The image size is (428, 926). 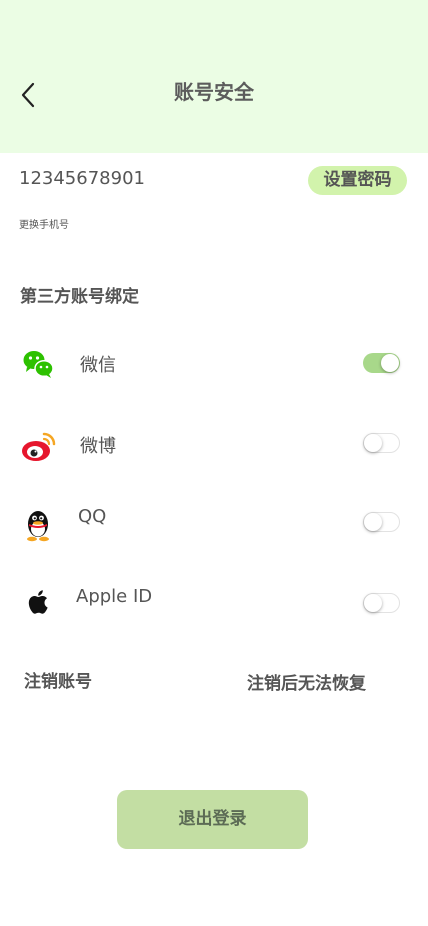 I want to click on logout-button: 退出登录, so click(x=212, y=819).